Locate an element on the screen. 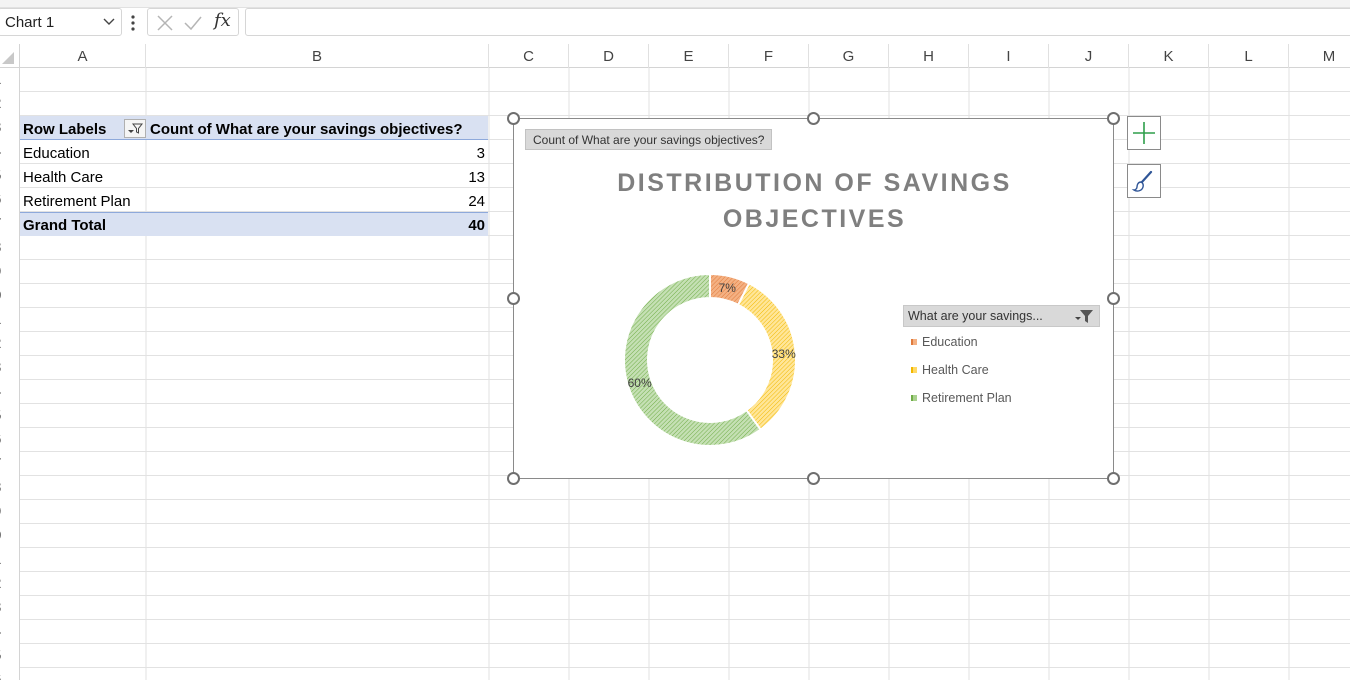 The image size is (1350, 680). resize-handle-top is located at coordinates (813, 118).